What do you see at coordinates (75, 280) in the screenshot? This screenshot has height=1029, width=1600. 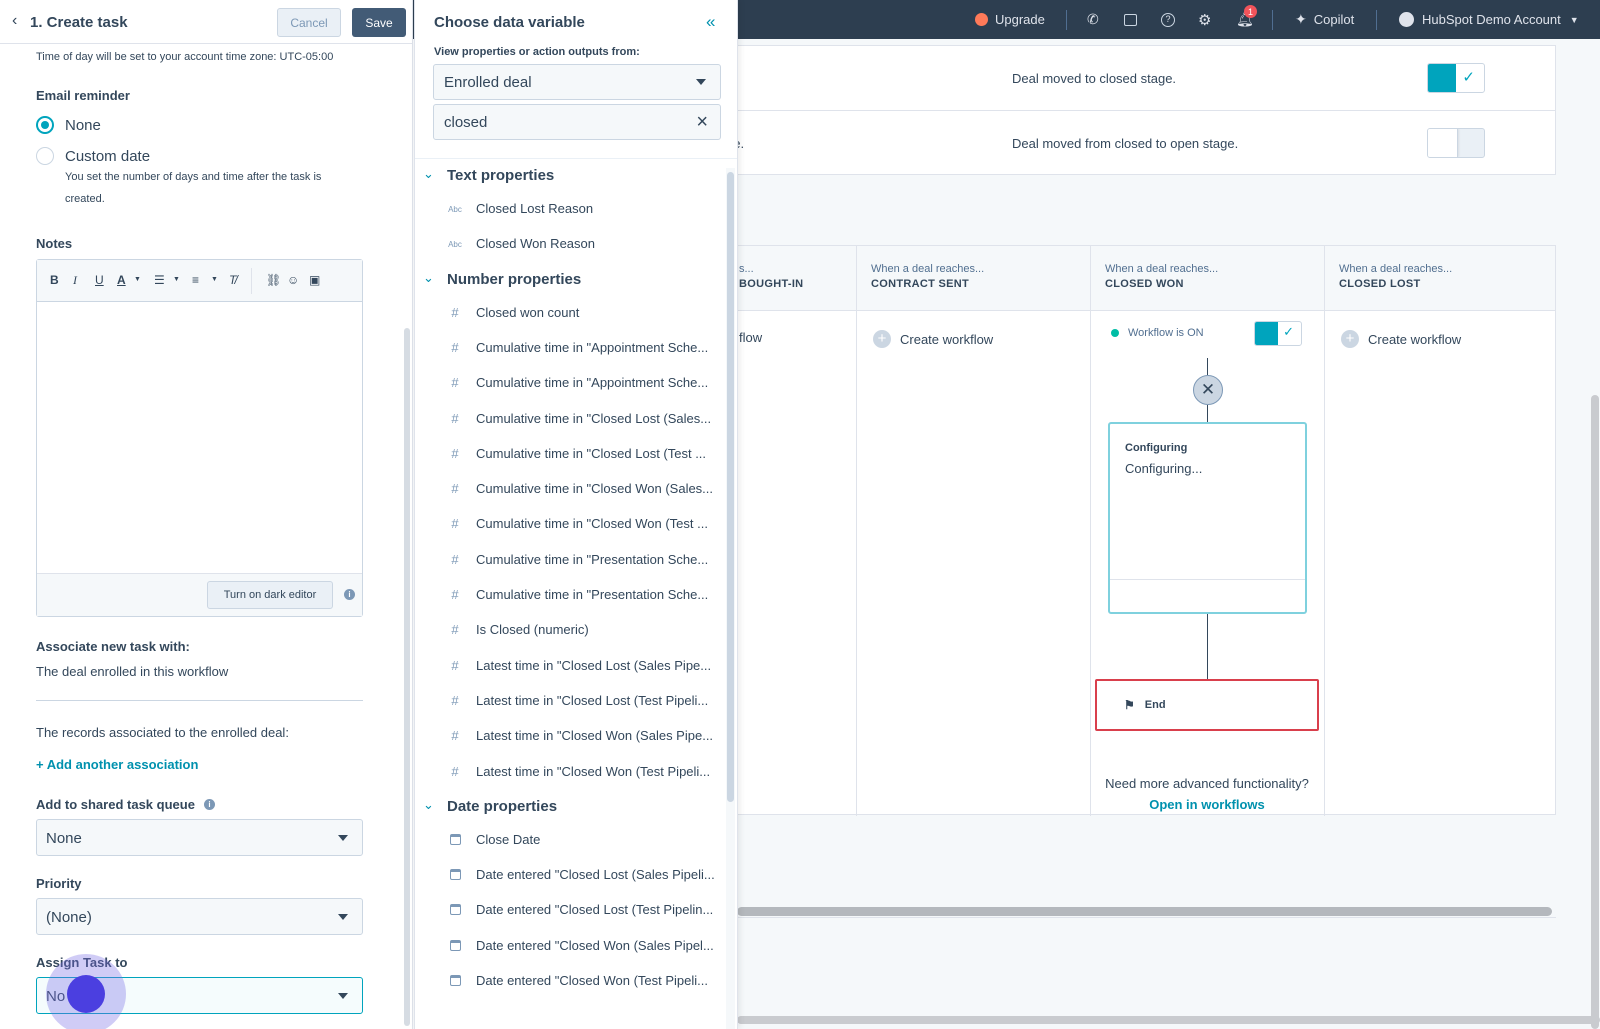 I see `italic-icon: I` at bounding box center [75, 280].